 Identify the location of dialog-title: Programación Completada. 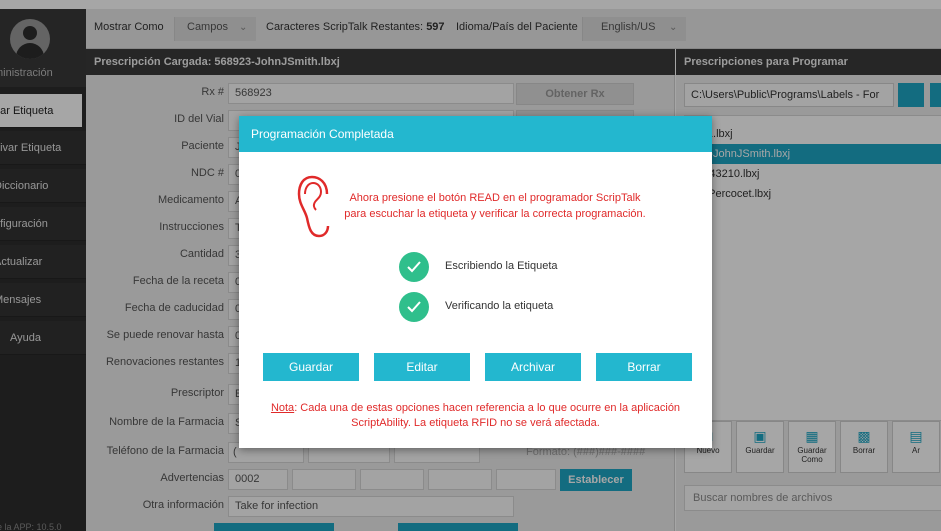
(475, 134).